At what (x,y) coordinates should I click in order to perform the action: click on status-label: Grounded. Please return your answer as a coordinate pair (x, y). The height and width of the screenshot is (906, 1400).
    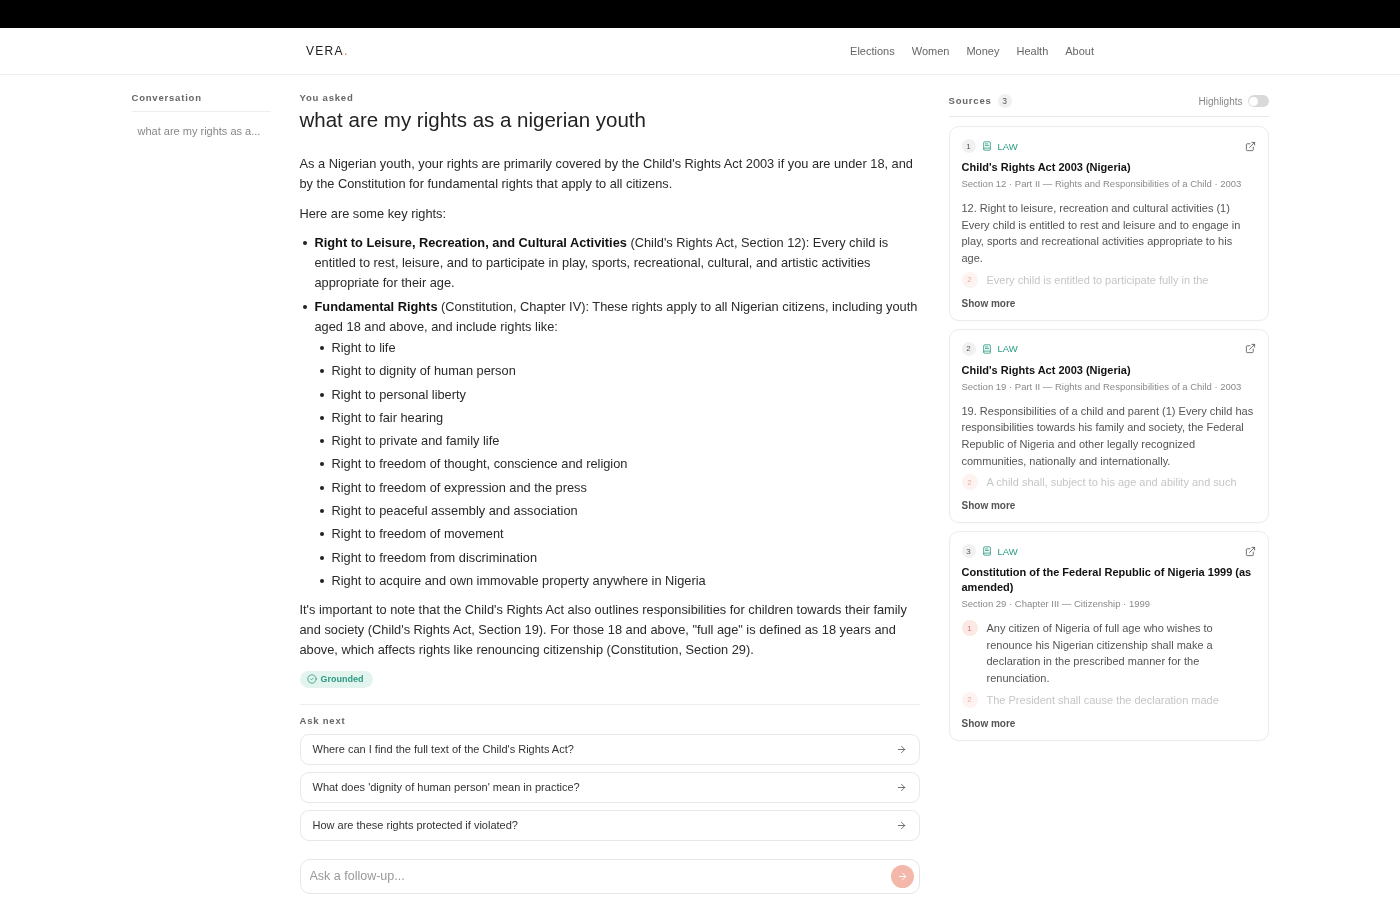
    Looking at the image, I should click on (342, 679).